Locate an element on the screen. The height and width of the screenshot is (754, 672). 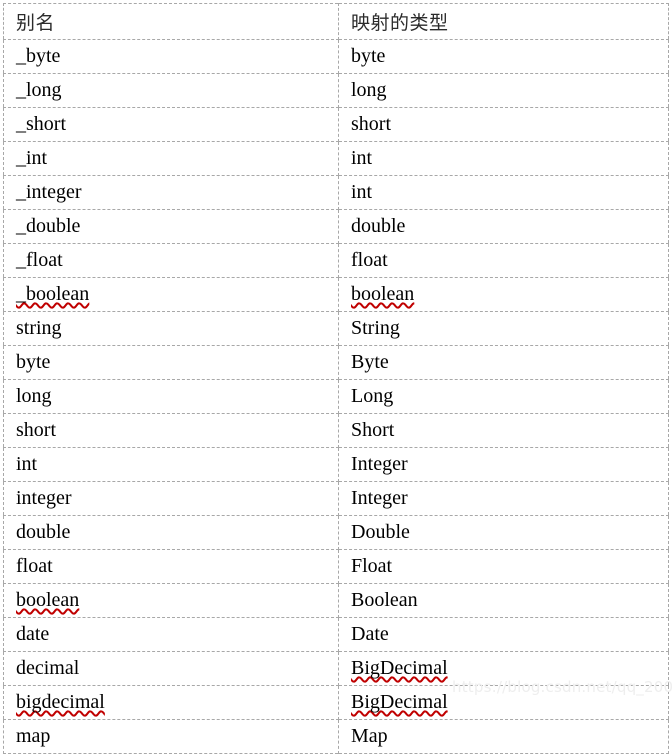
cell-mapped-type: Map is located at coordinates (504, 737).